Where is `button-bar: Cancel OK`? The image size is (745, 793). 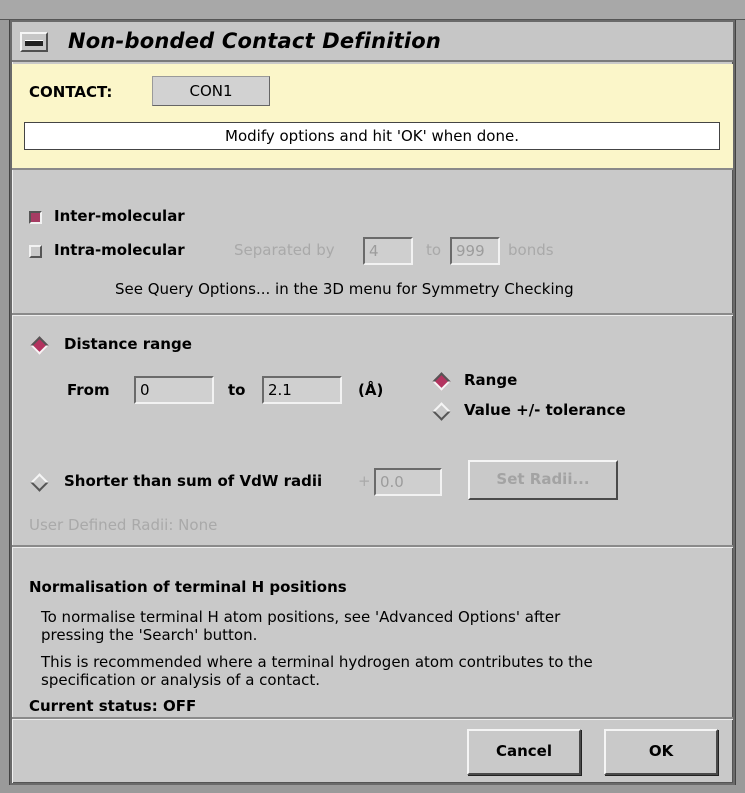
button-bar: Cancel OK is located at coordinates (372, 751).